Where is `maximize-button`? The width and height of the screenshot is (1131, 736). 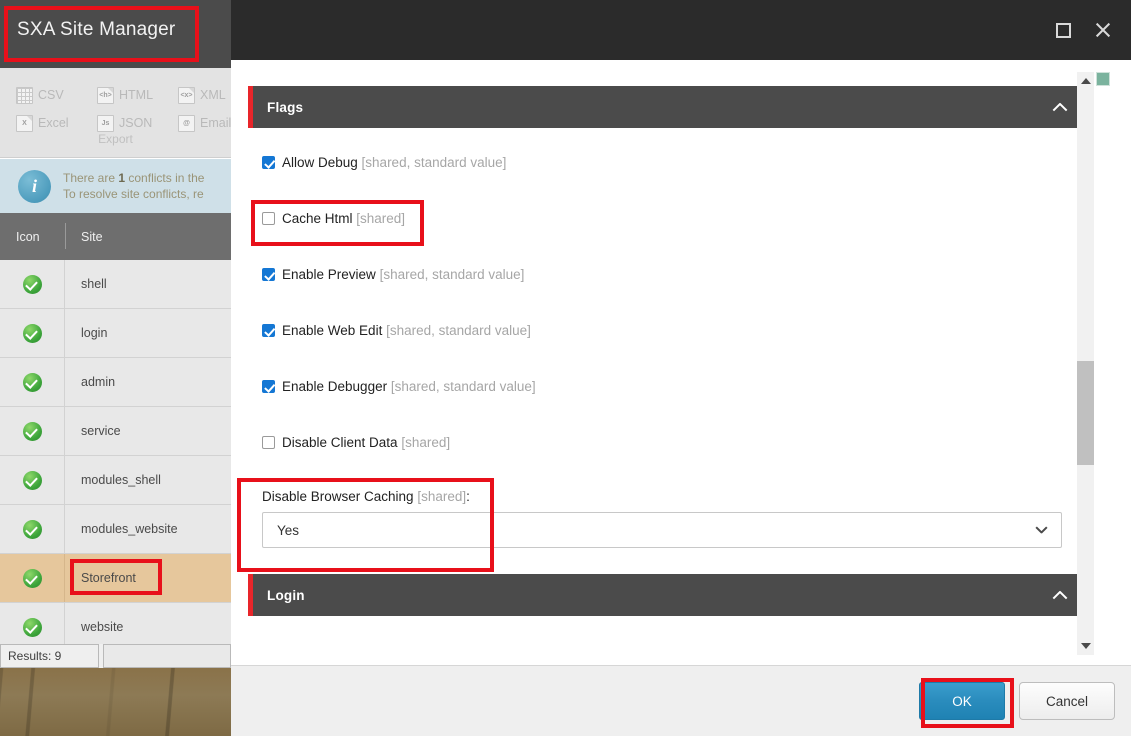
maximize-button is located at coordinates (1063, 30).